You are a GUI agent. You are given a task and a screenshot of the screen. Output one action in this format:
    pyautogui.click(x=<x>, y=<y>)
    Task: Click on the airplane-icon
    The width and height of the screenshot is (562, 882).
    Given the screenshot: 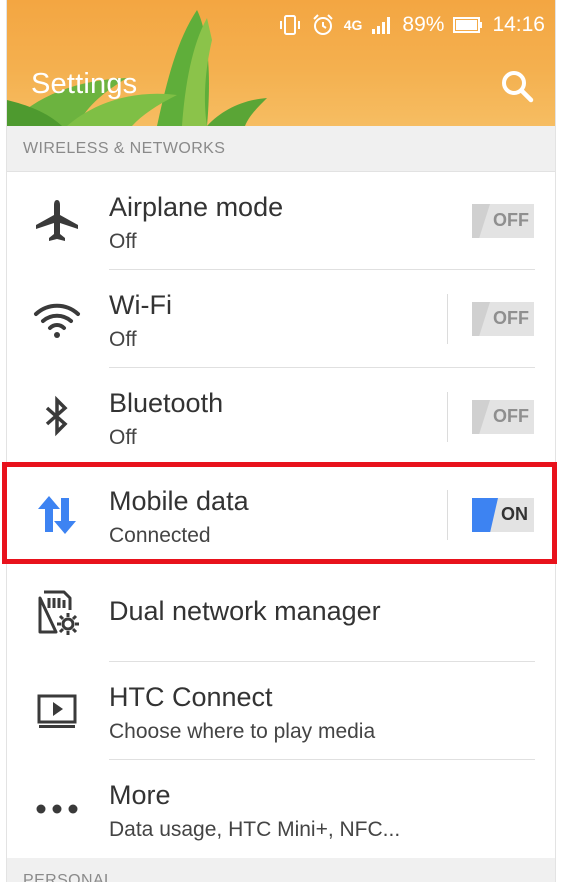 What is the action you would take?
    pyautogui.click(x=57, y=221)
    